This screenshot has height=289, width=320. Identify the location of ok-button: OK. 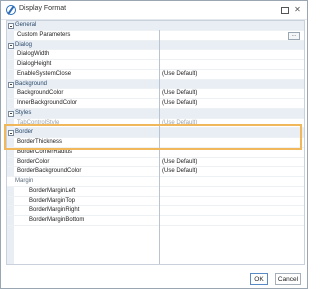
(259, 279).